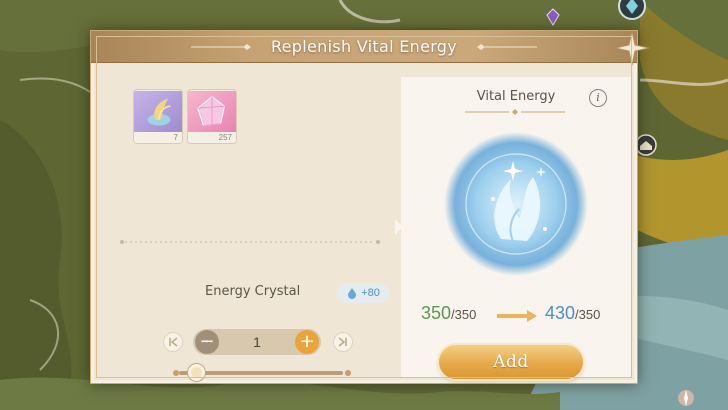 The height and width of the screenshot is (410, 728). I want to click on water-drop-icon, so click(352, 293).